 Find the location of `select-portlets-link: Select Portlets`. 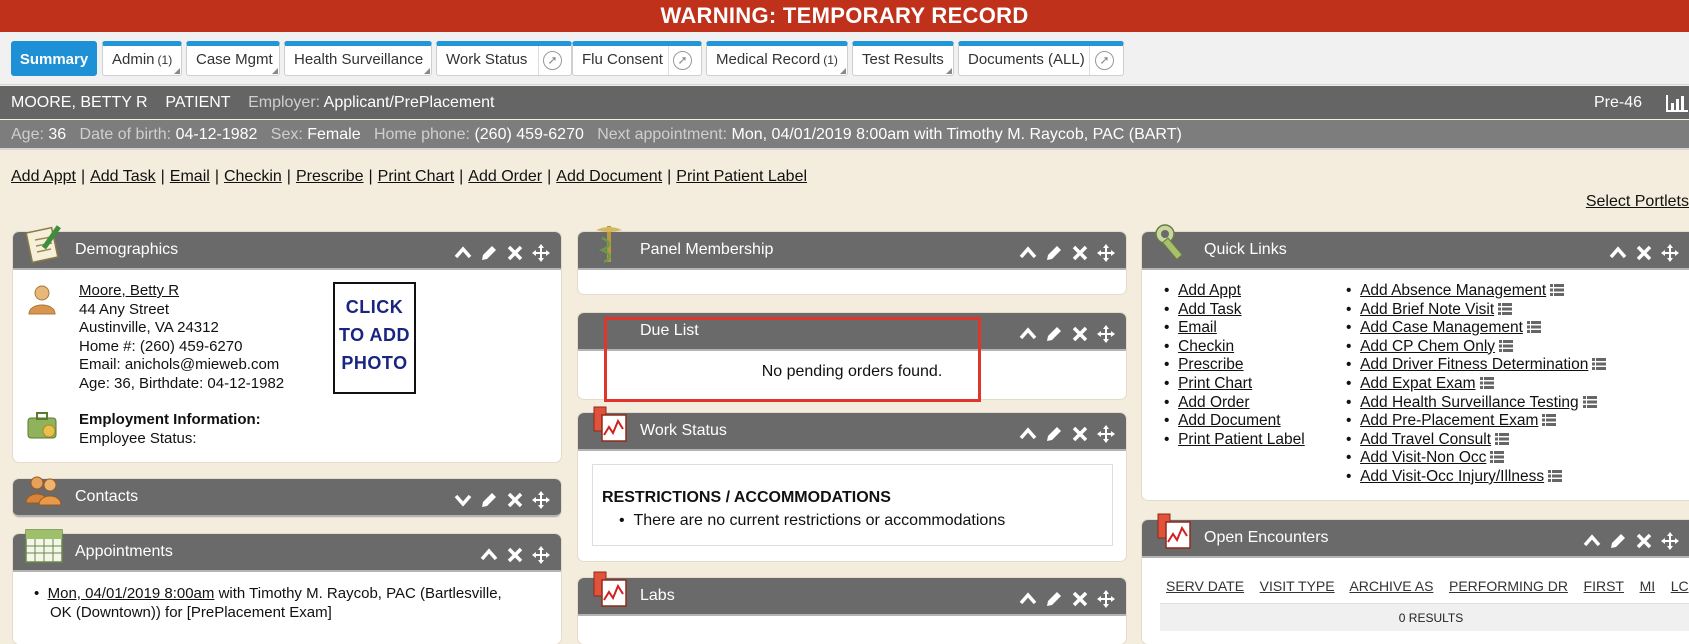

select-portlets-link: Select Portlets is located at coordinates (1637, 202).